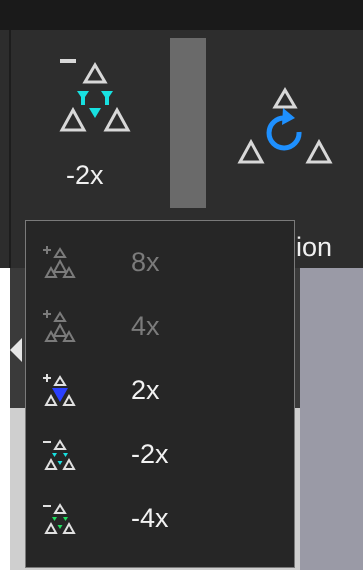 This screenshot has height=570, width=363. Describe the element at coordinates (285, 125) in the screenshot. I see `rotate-triangle-icon` at that location.